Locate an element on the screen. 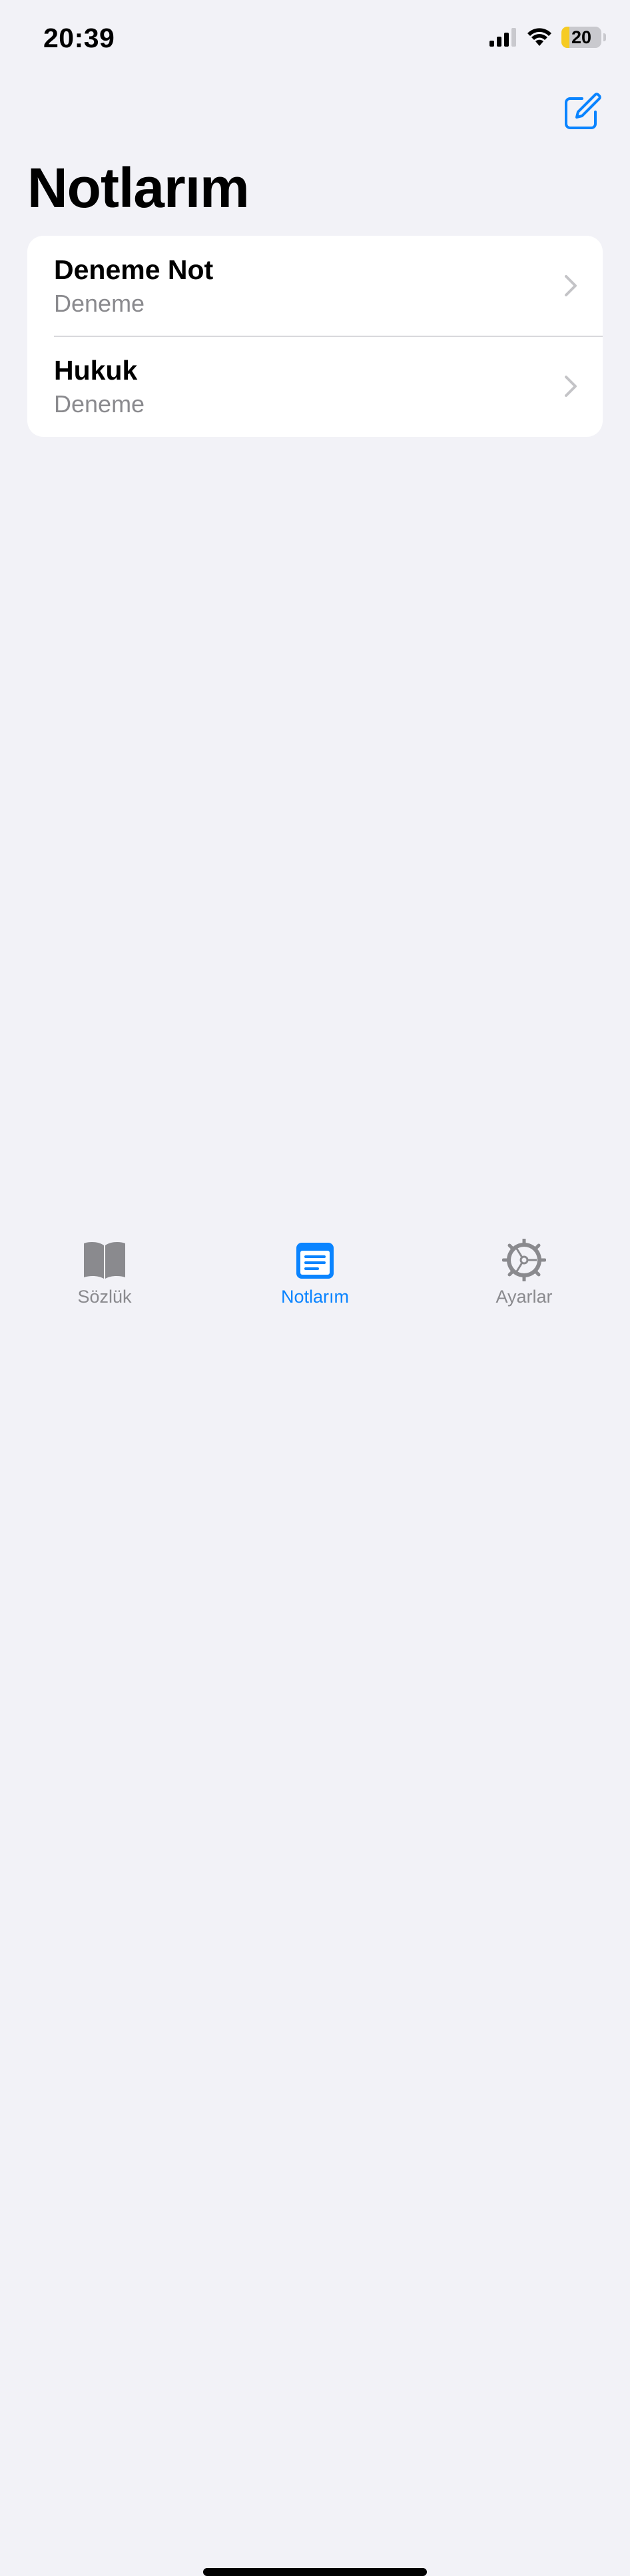 The width and height of the screenshot is (630, 2576). battery-level: 20 is located at coordinates (581, 37).